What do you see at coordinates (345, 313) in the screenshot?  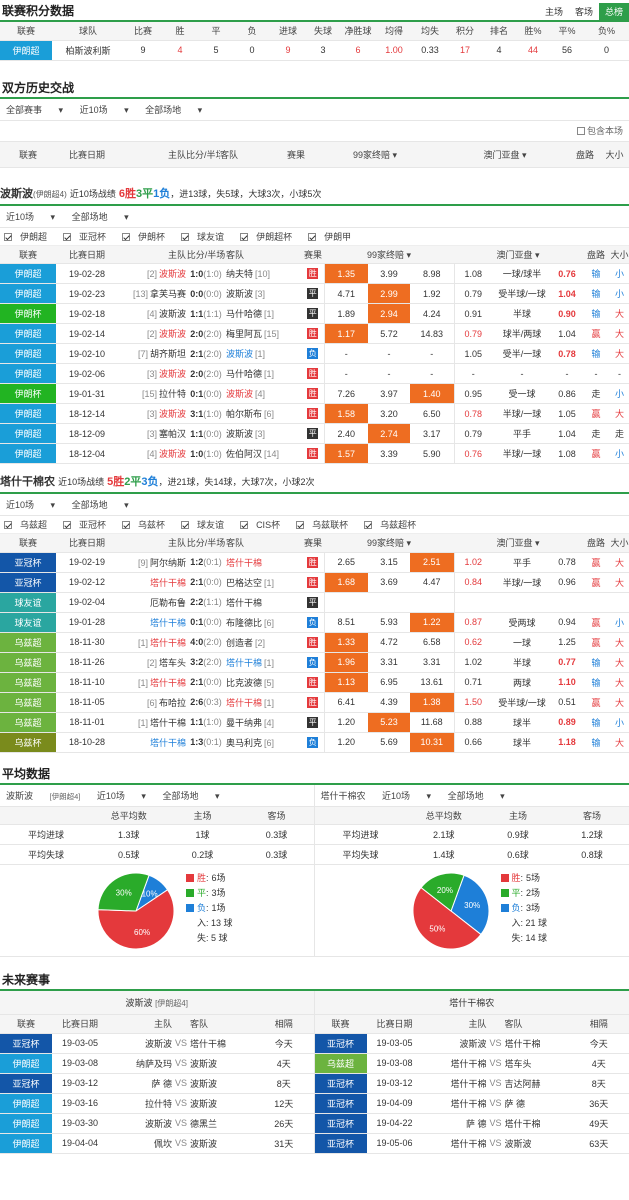 I see `odds-value: 1.89` at bounding box center [345, 313].